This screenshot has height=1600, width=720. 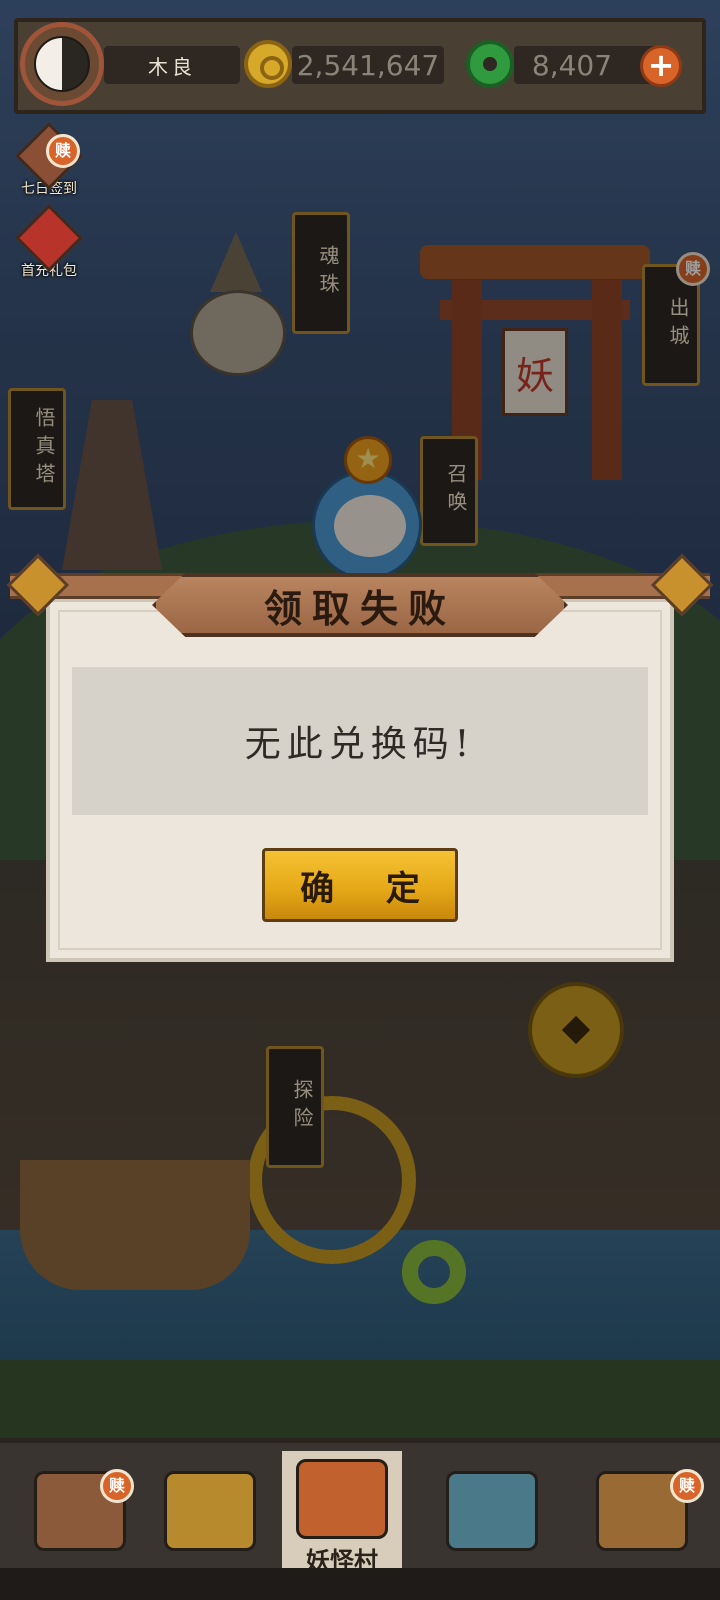 What do you see at coordinates (492, 1511) in the screenshot?
I see `market-stall-icon` at bounding box center [492, 1511].